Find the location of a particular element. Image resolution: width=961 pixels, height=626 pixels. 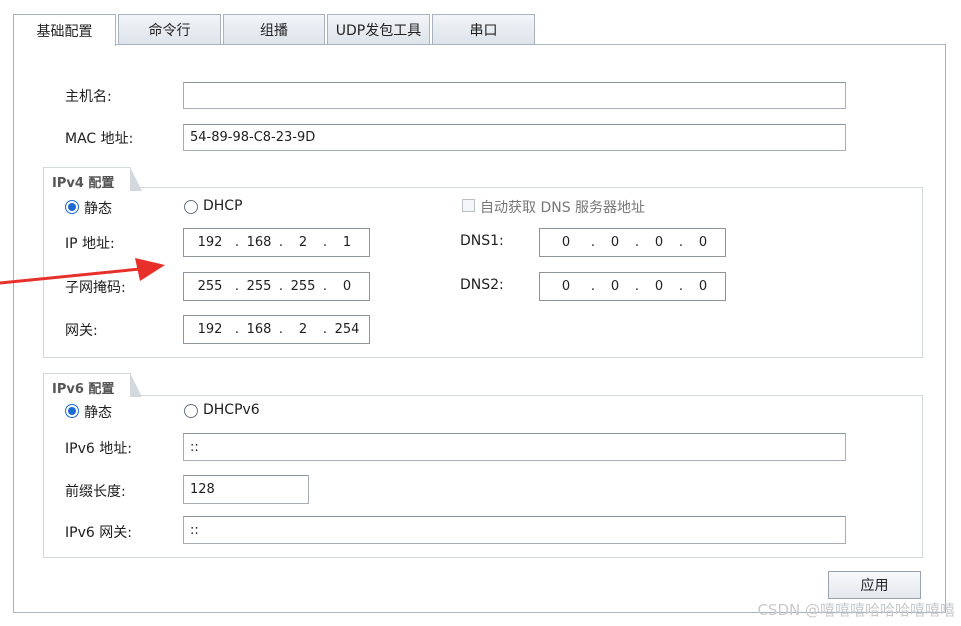

dns1-input: 0. 0. 0. 0 is located at coordinates (632, 242).